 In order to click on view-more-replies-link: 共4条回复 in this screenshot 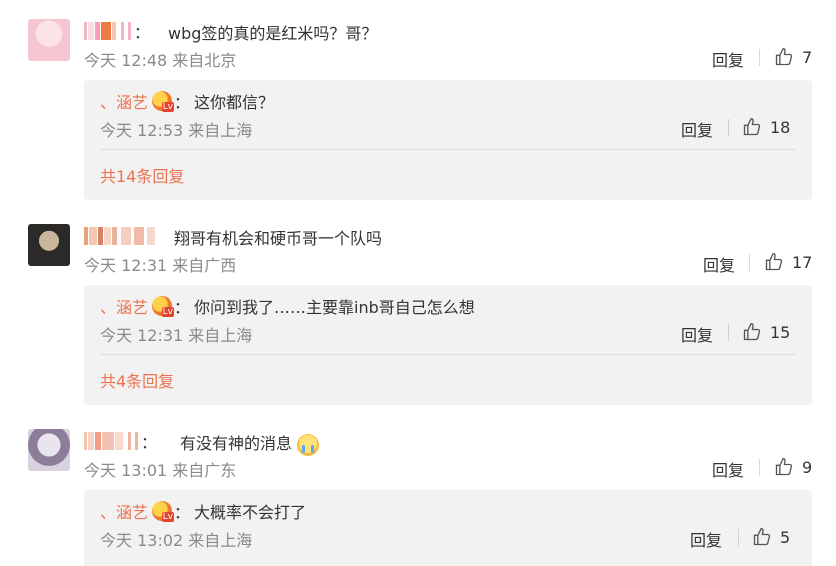, I will do `click(137, 380)`.